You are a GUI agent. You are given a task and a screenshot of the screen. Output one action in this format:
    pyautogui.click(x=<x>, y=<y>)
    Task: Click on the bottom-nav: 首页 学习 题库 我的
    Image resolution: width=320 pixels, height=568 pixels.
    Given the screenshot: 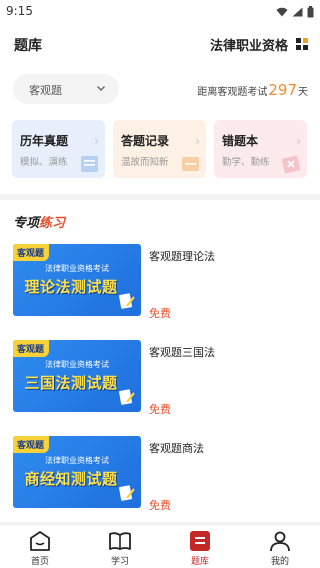 What is the action you would take?
    pyautogui.click(x=160, y=546)
    